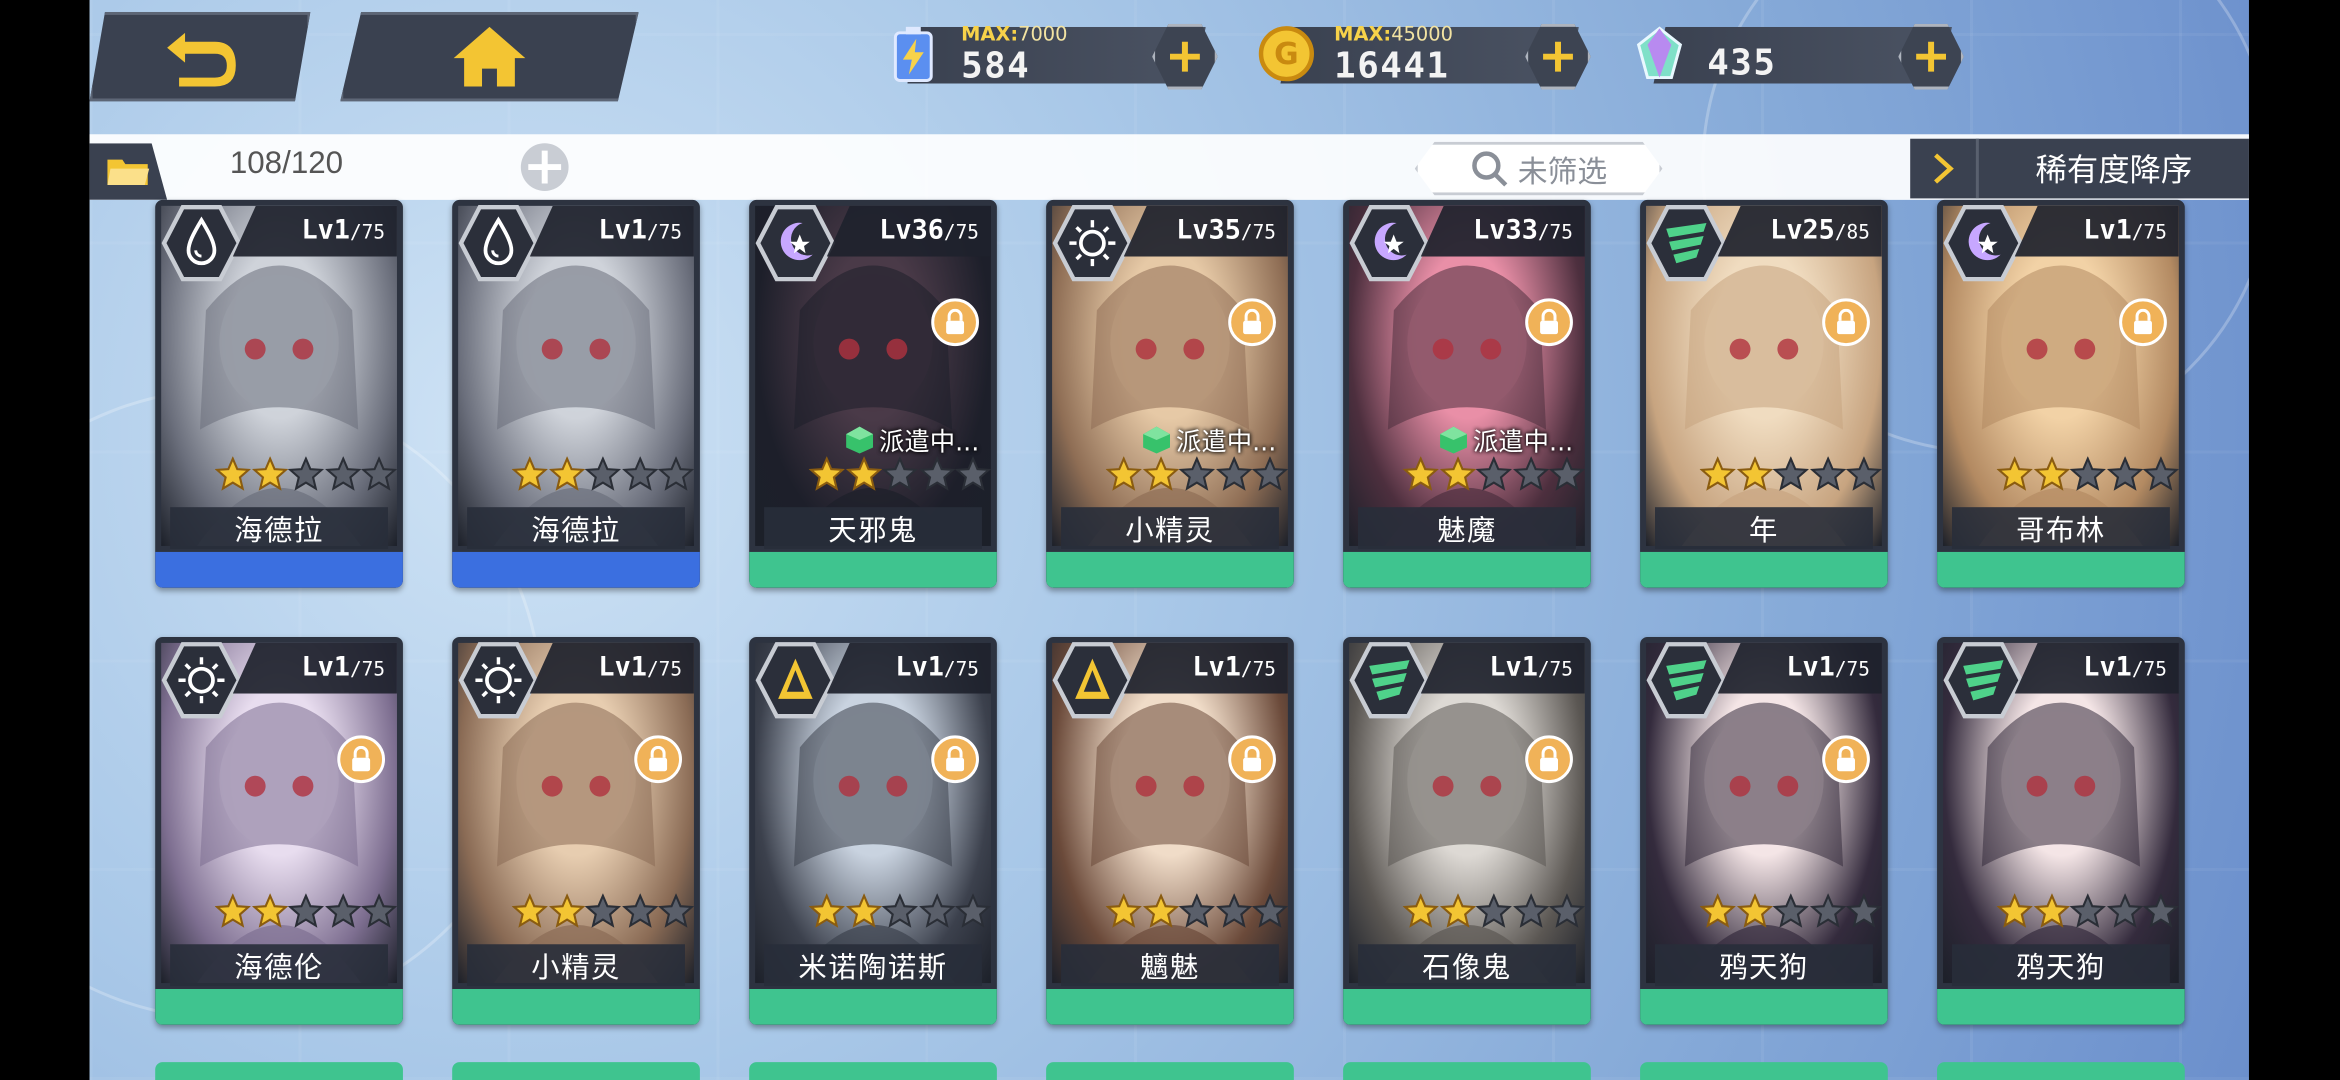 Image resolution: width=2340 pixels, height=1080 pixels. What do you see at coordinates (873, 830) in the screenshot?
I see `character-card: Lv1/75 米诺陶诺斯` at bounding box center [873, 830].